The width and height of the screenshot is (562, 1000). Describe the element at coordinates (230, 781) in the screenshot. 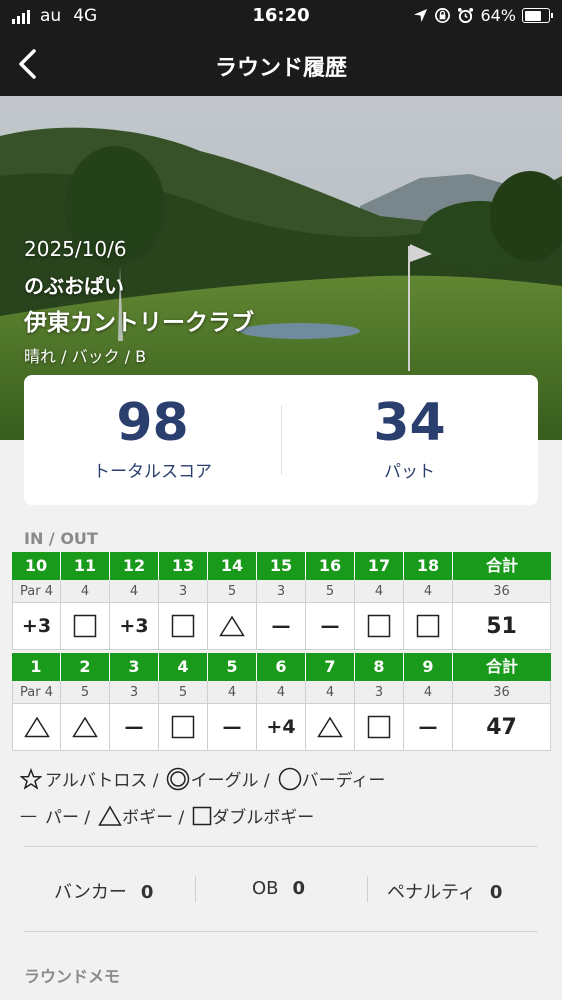

I see `legend-eagle: イーグル /` at that location.